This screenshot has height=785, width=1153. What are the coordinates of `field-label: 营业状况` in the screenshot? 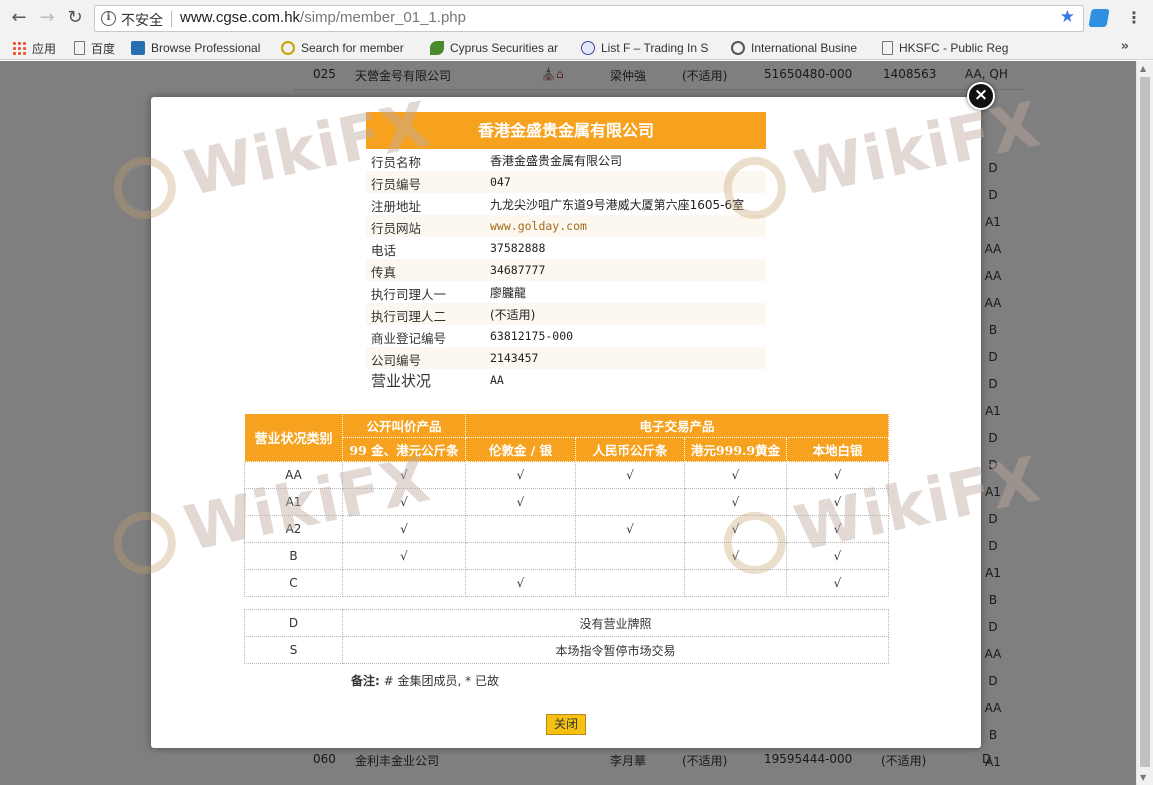 It's located at (401, 381).